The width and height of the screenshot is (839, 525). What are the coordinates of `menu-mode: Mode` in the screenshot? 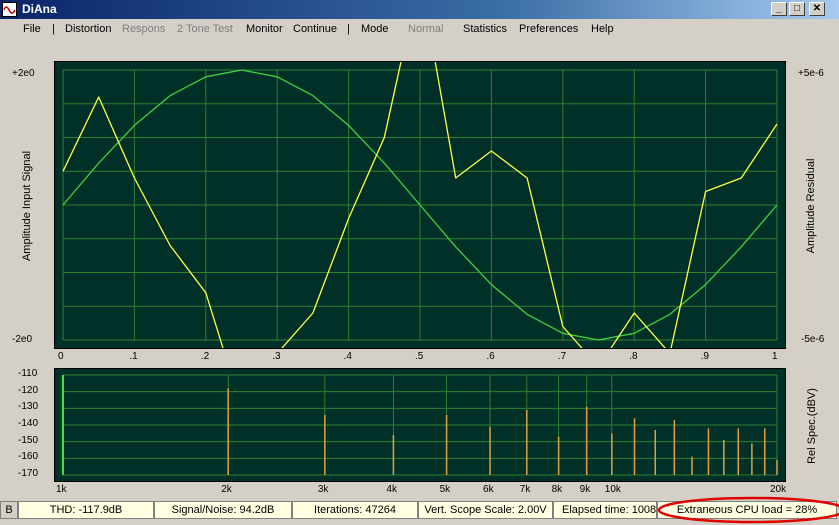 It's located at (375, 29).